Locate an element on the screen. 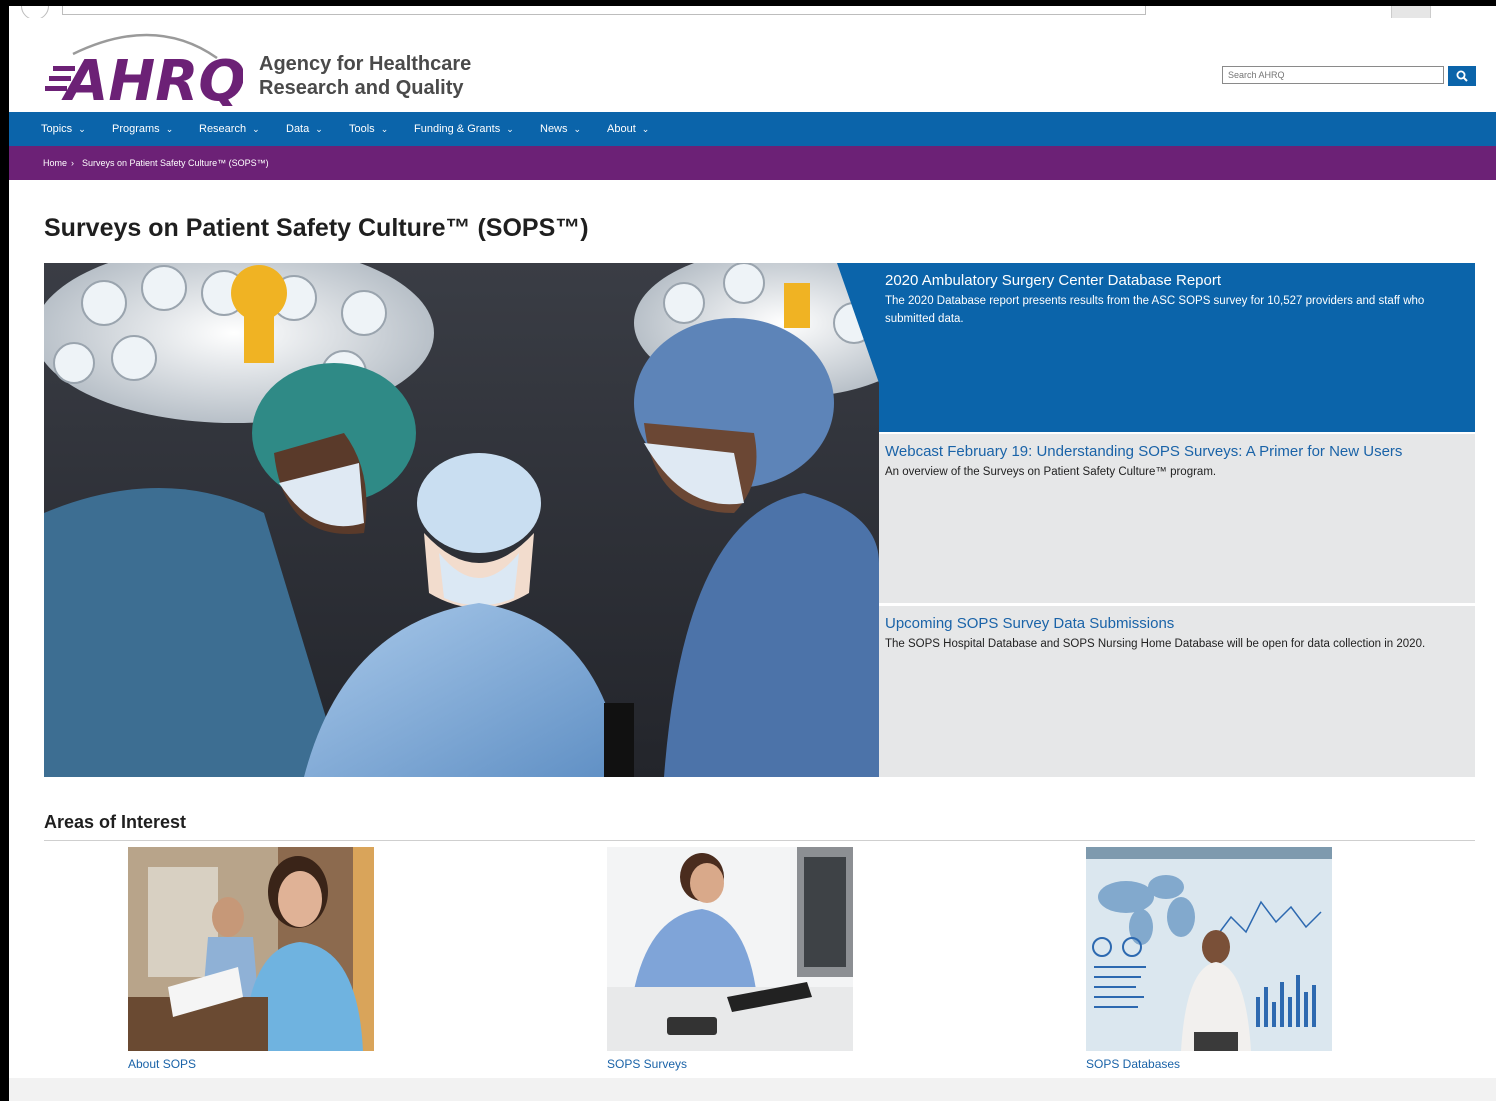 This screenshot has height=1101, width=1496. nav-label: Tools is located at coordinates (362, 129).